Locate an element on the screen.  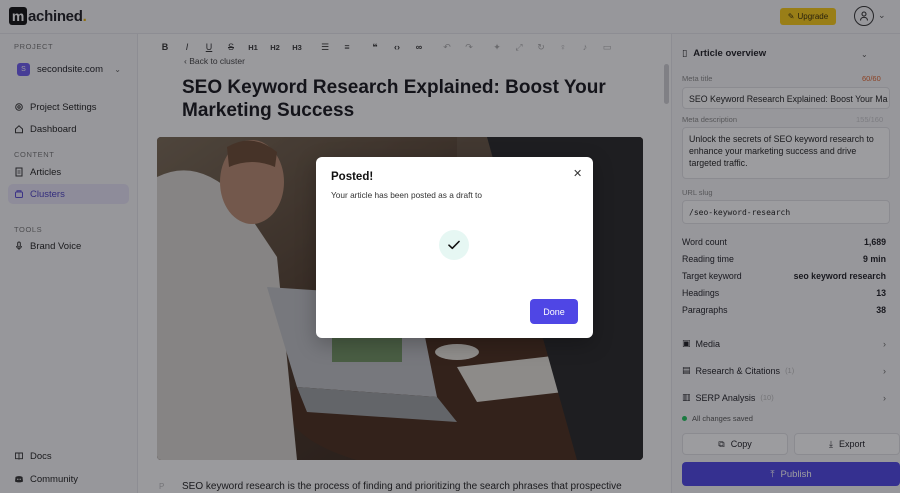
success-badge is located at coordinates (454, 245).